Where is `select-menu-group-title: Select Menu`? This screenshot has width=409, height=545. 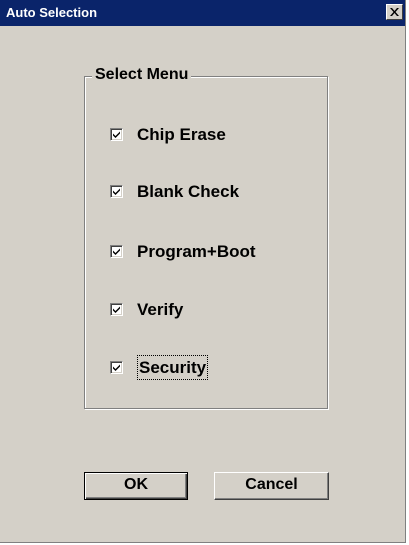
select-menu-group-title: Select Menu is located at coordinates (142, 75).